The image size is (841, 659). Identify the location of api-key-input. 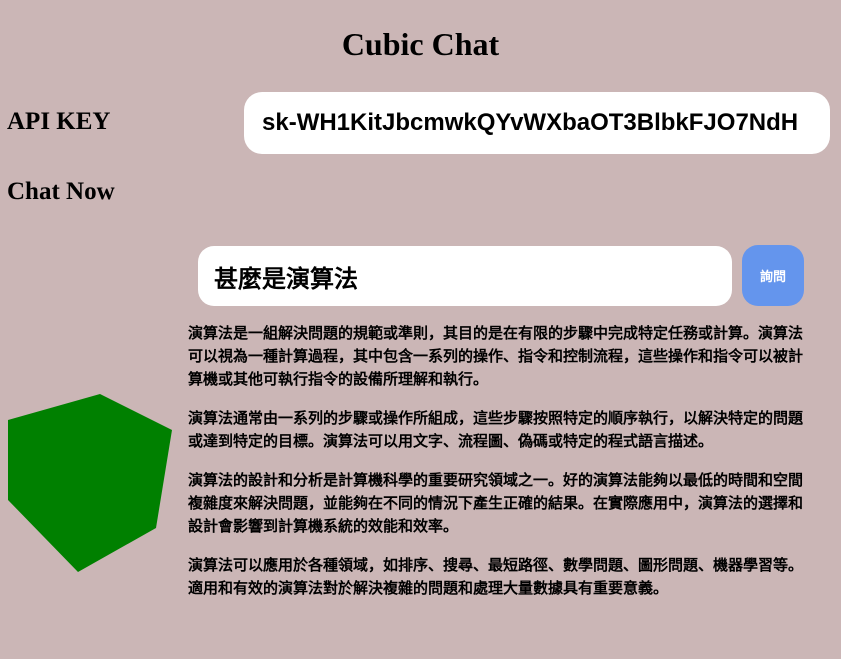
(537, 123).